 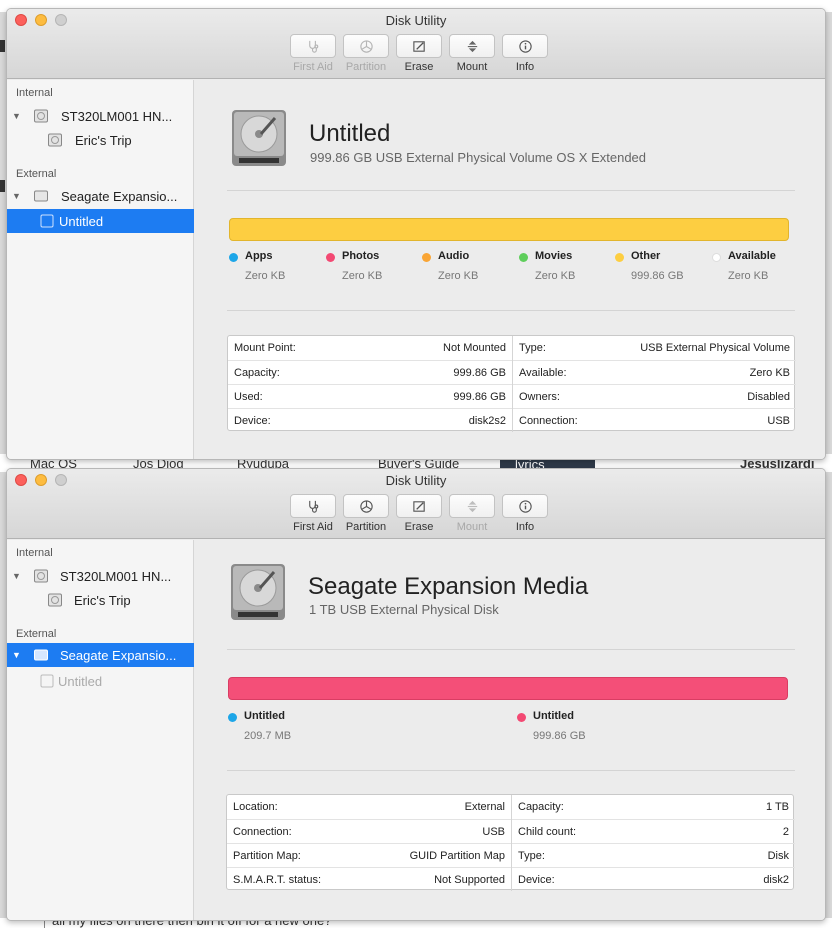 I want to click on info-row-capacity: Capacity: 999.86 GB, so click(x=370, y=372).